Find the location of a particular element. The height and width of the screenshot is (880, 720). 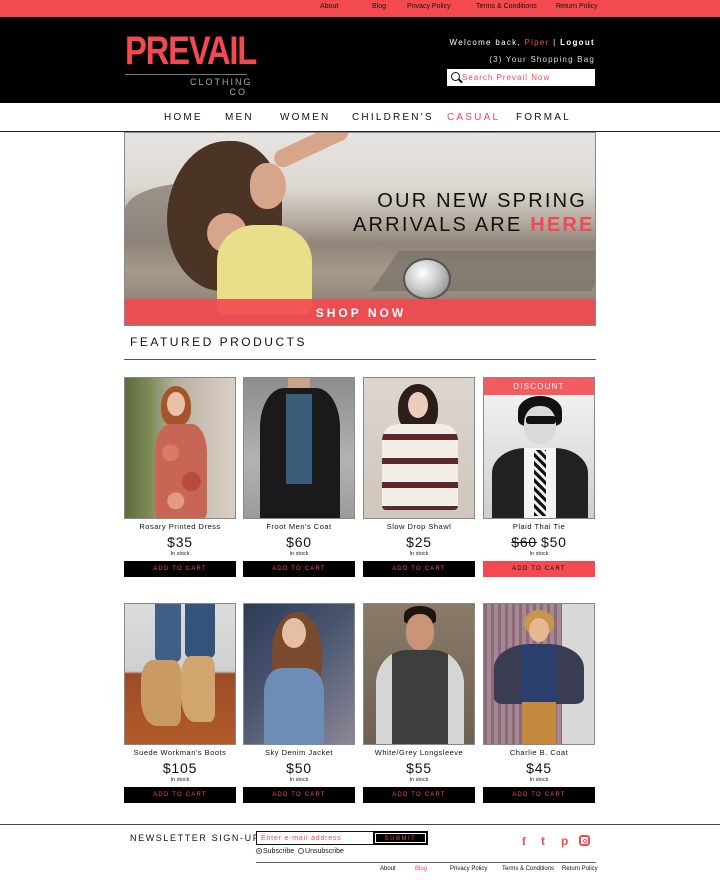

product-figure-shirt is located at coordinates (420, 697).